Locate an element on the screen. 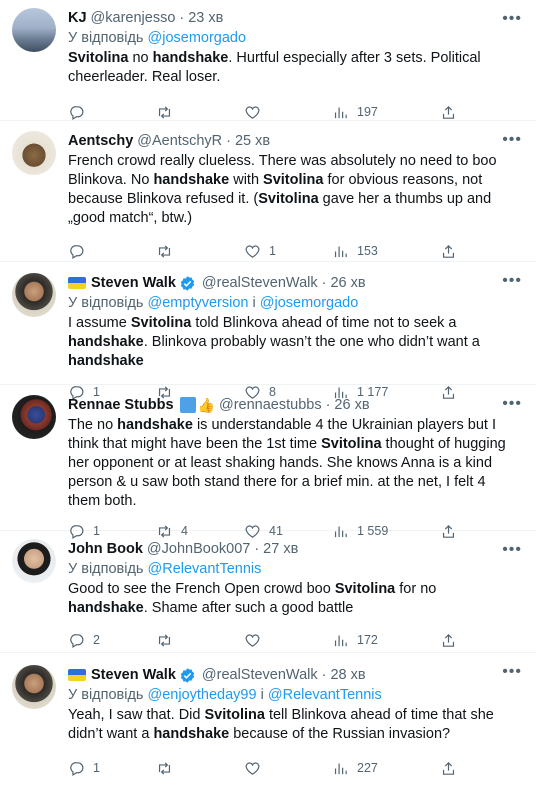  tweet-header: Rennae Stubbs 👍 @rennaestubbs · 26 хв is located at coordinates (294, 405).